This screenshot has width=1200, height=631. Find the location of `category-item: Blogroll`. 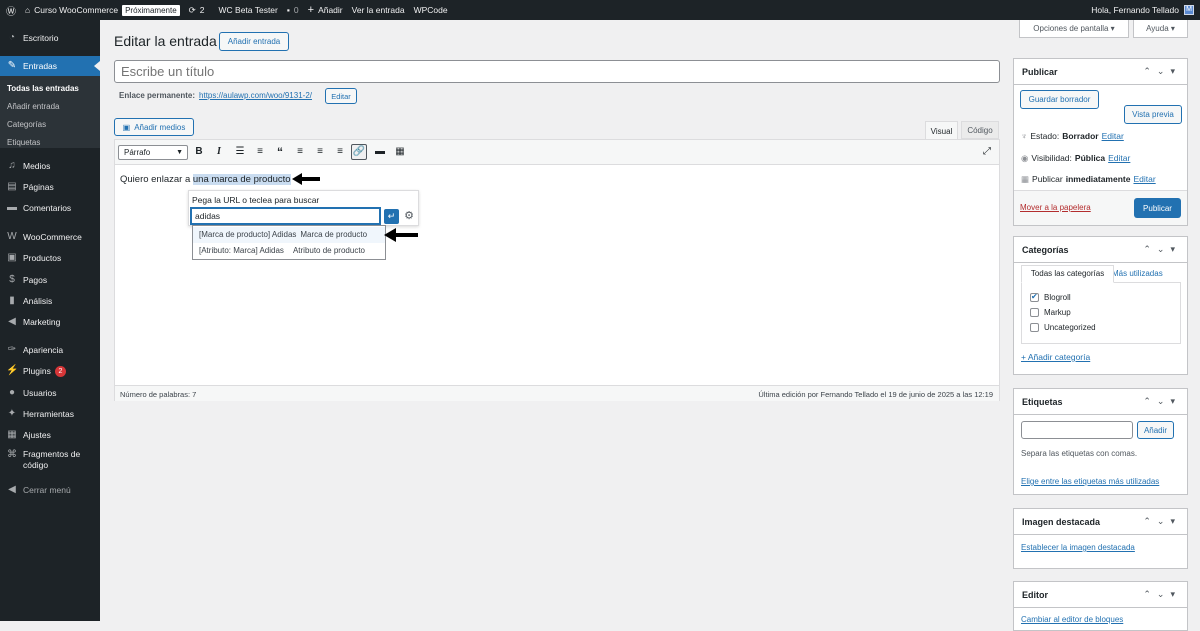

category-item: Blogroll is located at coordinates (1050, 297).